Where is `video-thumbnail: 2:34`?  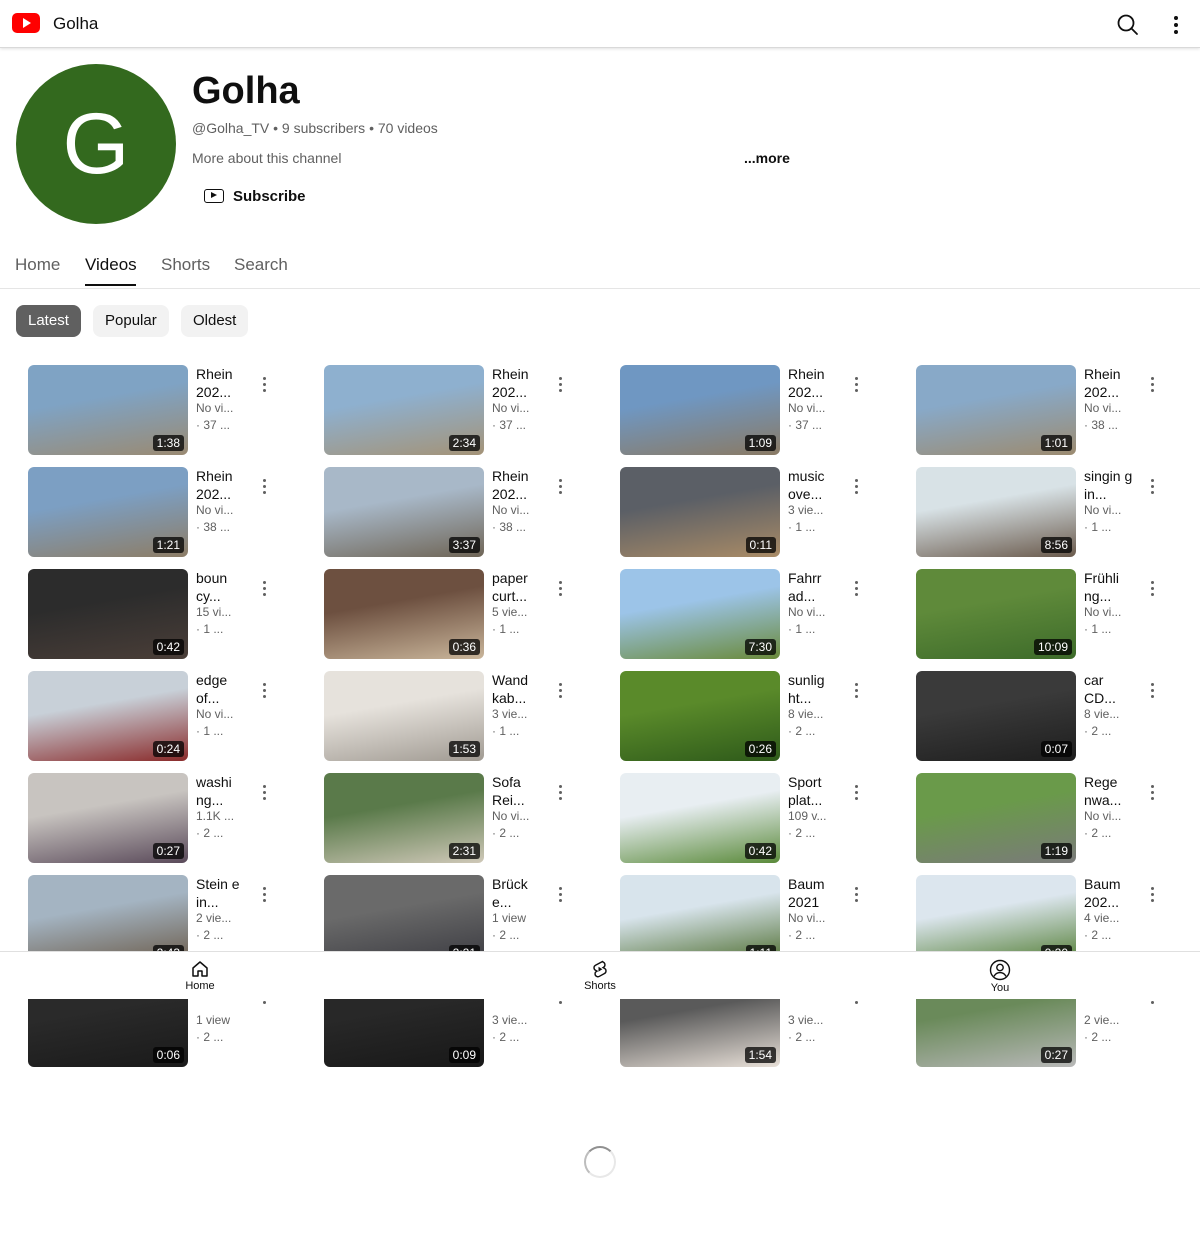
video-thumbnail: 2:34 is located at coordinates (404, 410).